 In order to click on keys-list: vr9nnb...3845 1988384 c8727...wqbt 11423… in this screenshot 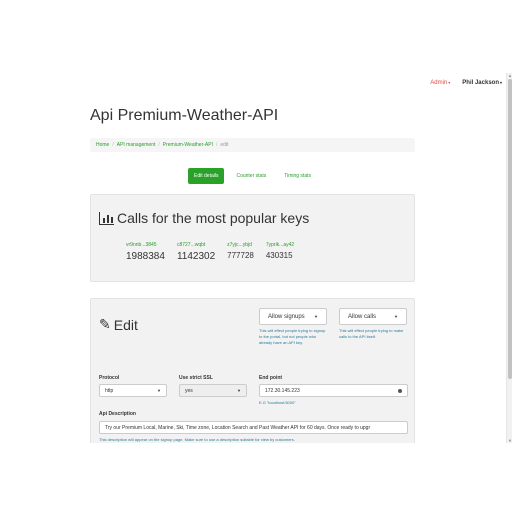, I will do `click(210, 252)`.